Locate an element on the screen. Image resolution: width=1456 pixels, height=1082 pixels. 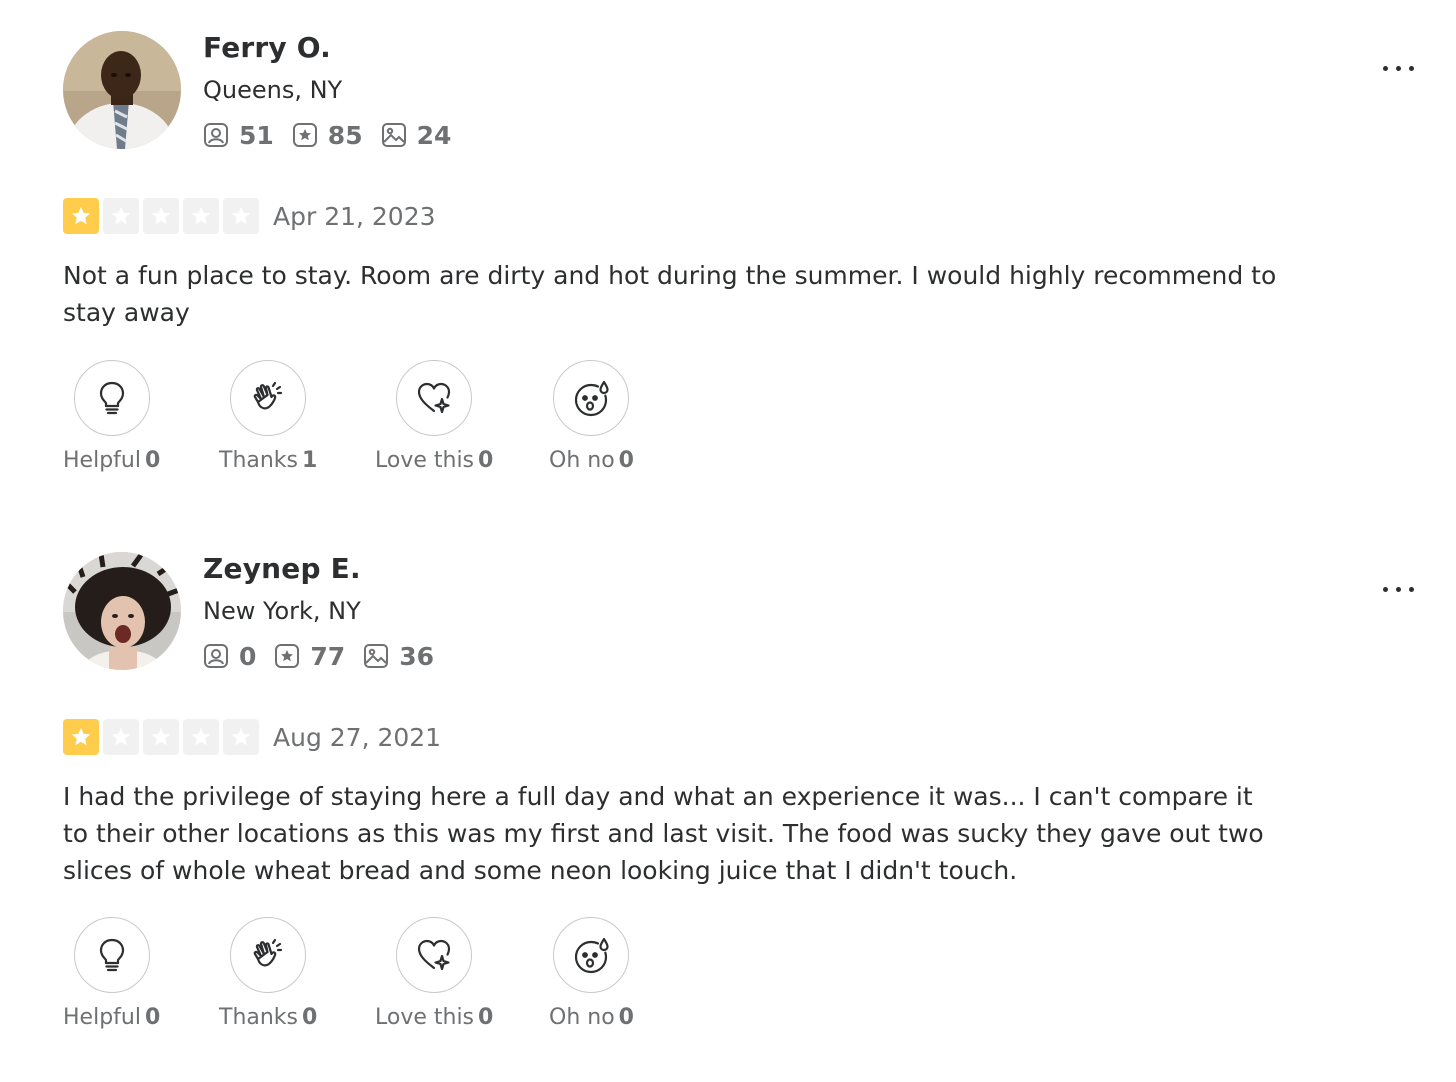
reviews-stat: 85 is located at coordinates (327, 135).